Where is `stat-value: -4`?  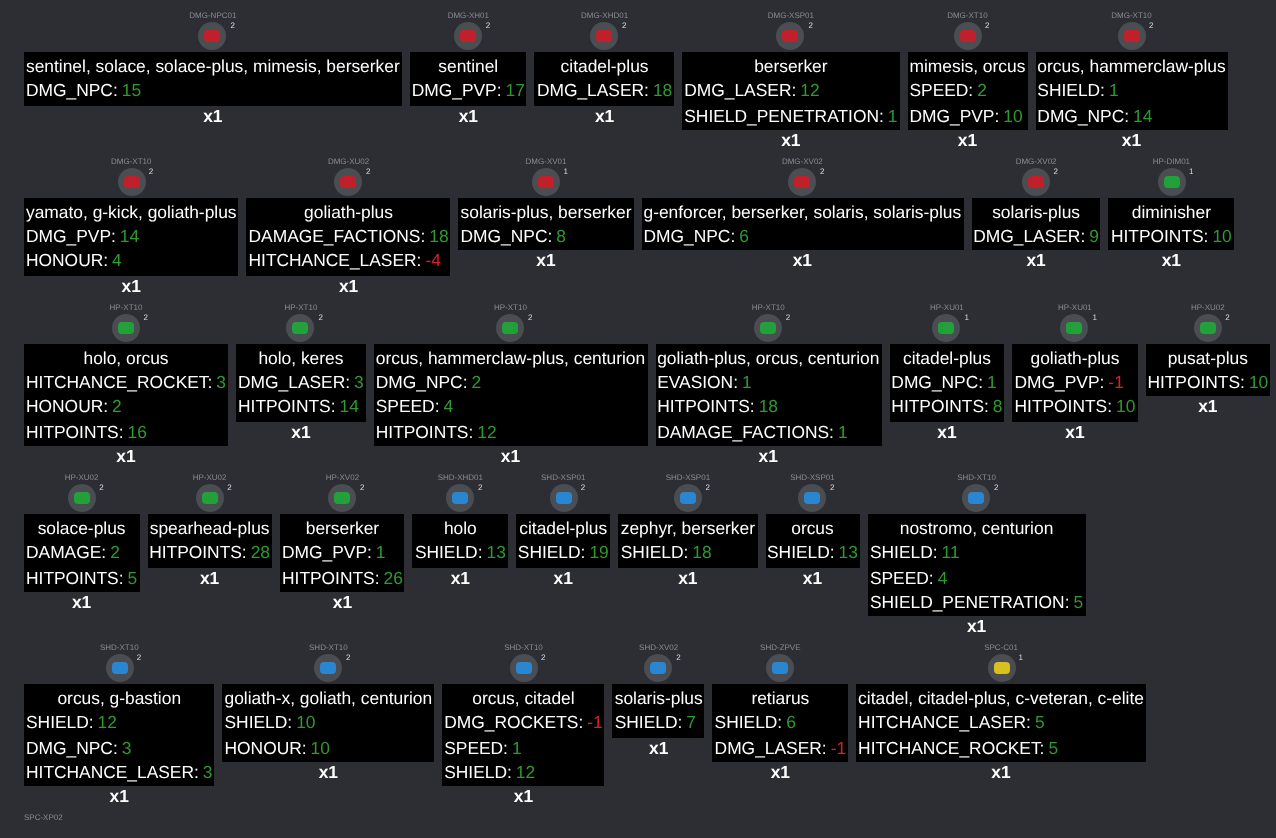
stat-value: -4 is located at coordinates (433, 261).